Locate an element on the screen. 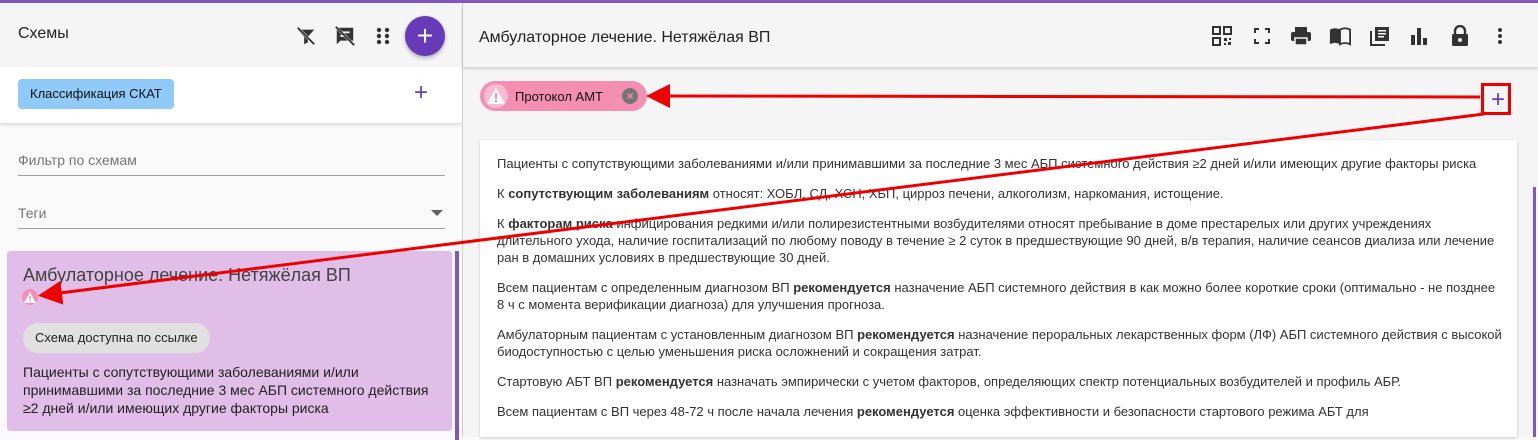  scheme-filter-input is located at coordinates (231, 160).